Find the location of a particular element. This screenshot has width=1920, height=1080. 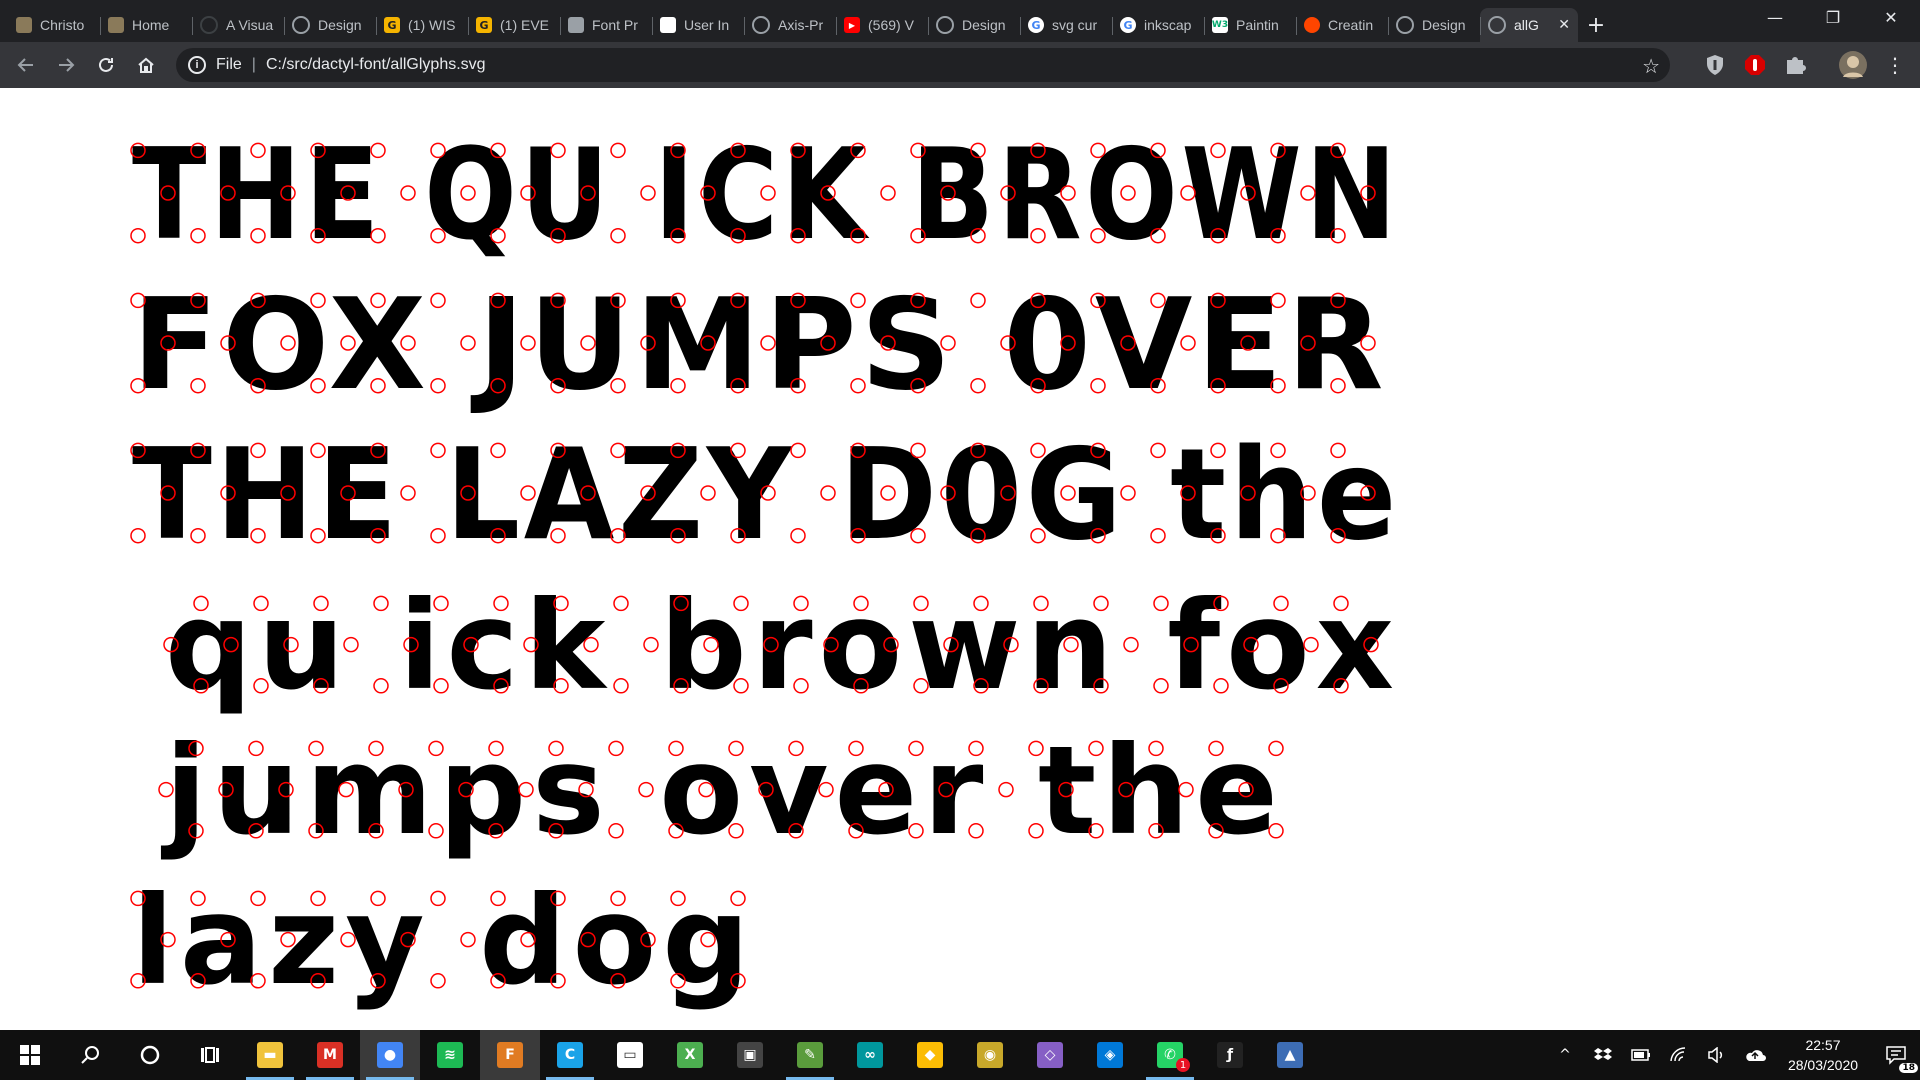

keep-icon: ◆ is located at coordinates (930, 1055).